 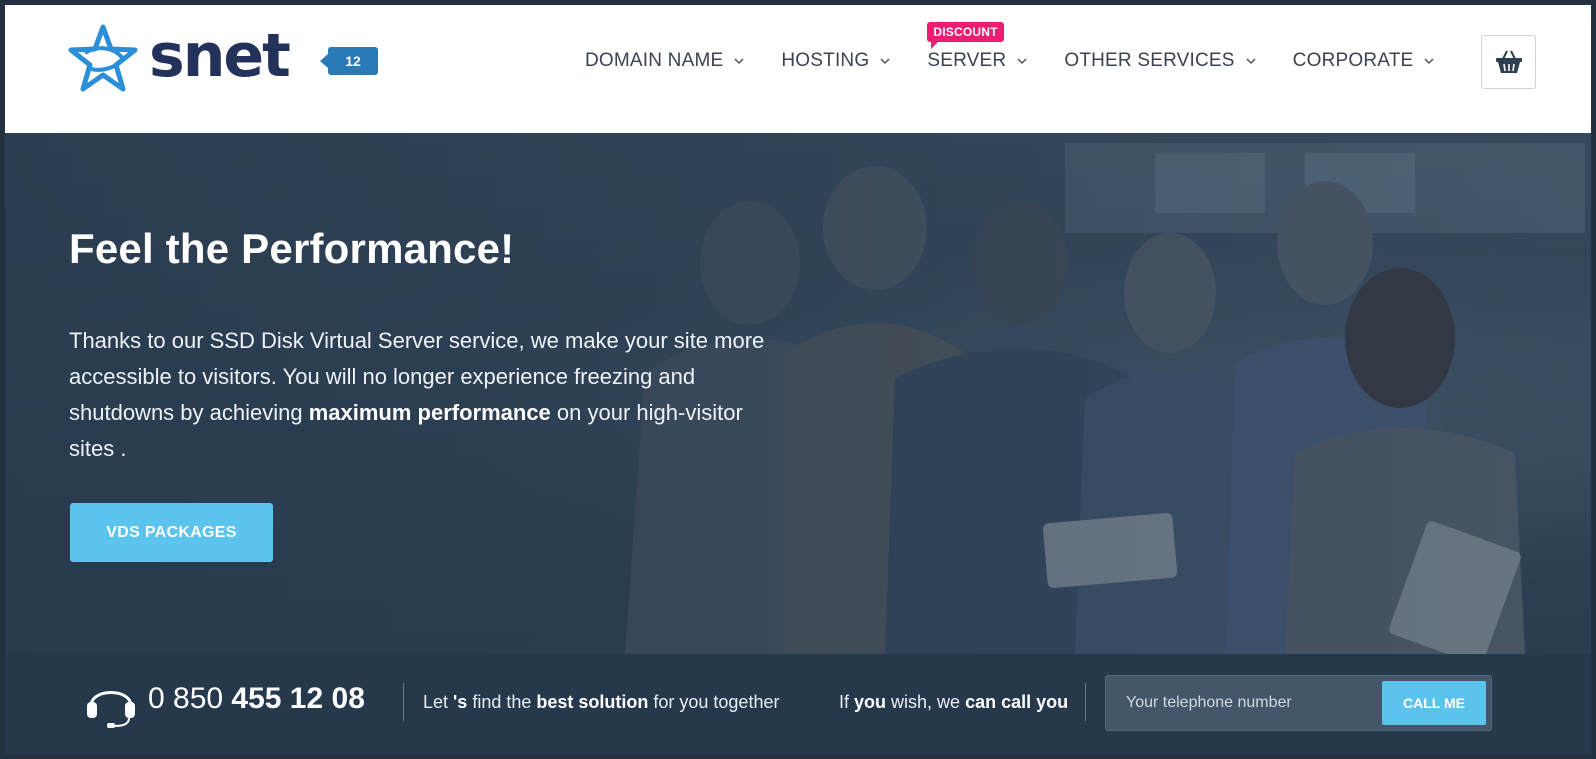 I want to click on phone-main: 455 12 08, so click(x=298, y=698).